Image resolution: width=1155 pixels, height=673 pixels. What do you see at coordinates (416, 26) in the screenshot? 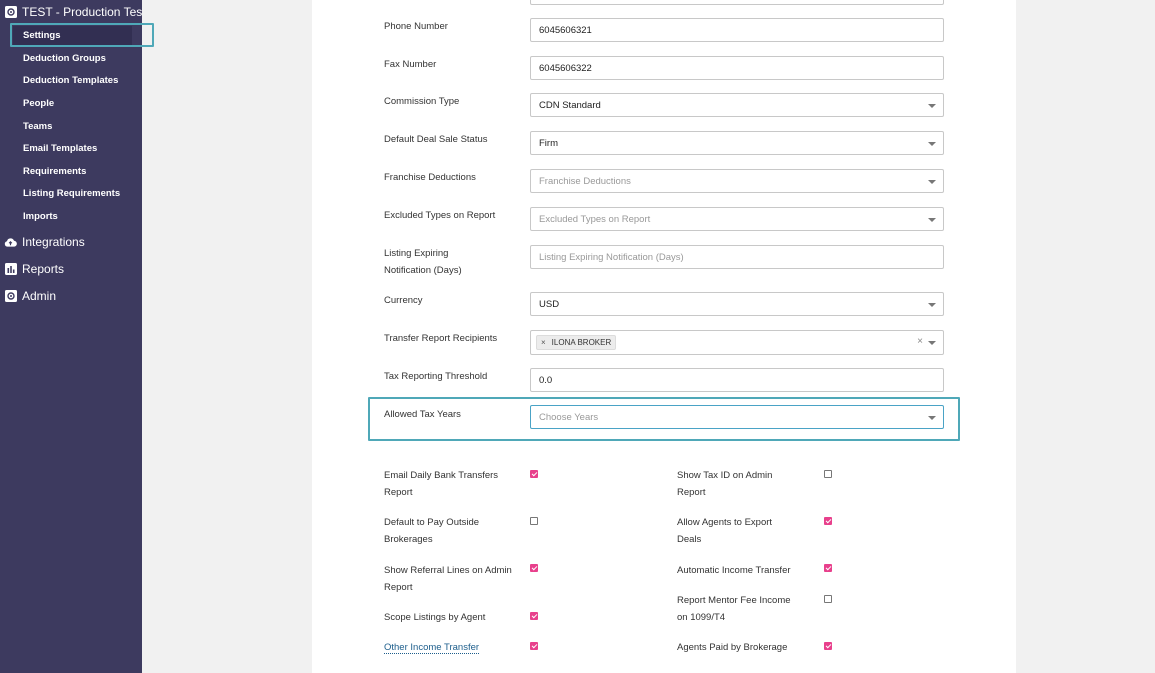
I see `phone-label: Phone Number` at bounding box center [416, 26].